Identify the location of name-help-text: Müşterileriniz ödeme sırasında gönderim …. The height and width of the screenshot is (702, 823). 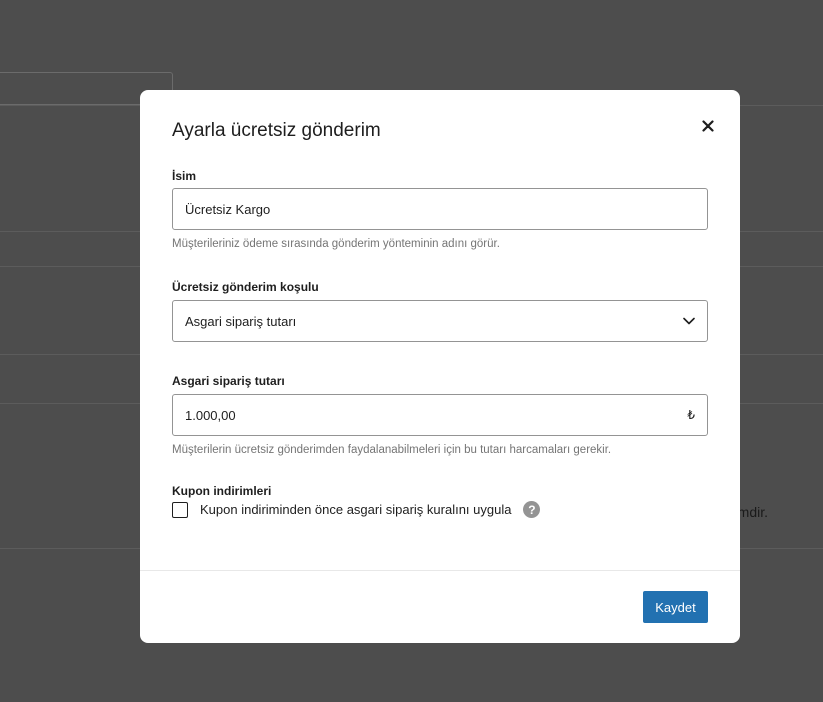
(336, 244).